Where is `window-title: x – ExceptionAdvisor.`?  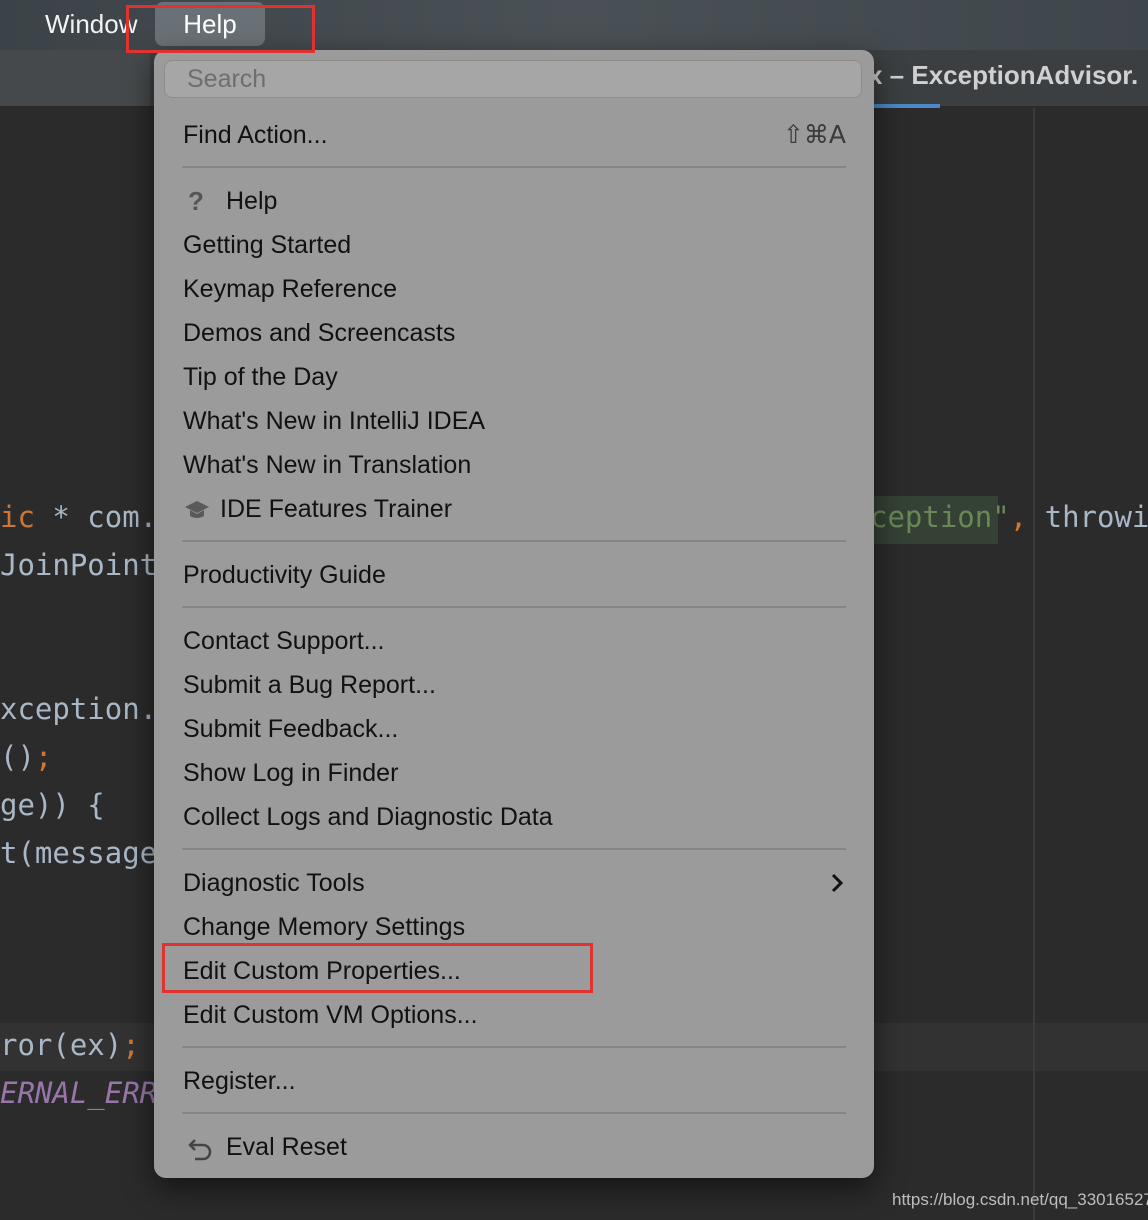 window-title: x – ExceptionAdvisor. is located at coordinates (1003, 75).